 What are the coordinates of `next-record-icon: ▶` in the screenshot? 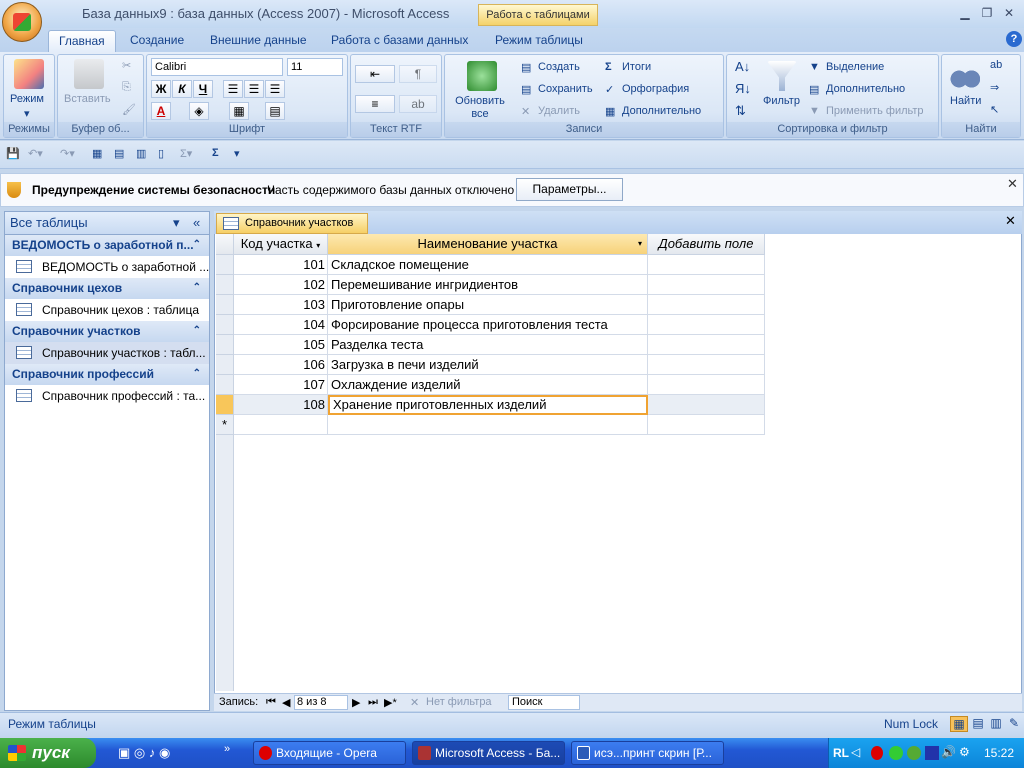 It's located at (356, 702).